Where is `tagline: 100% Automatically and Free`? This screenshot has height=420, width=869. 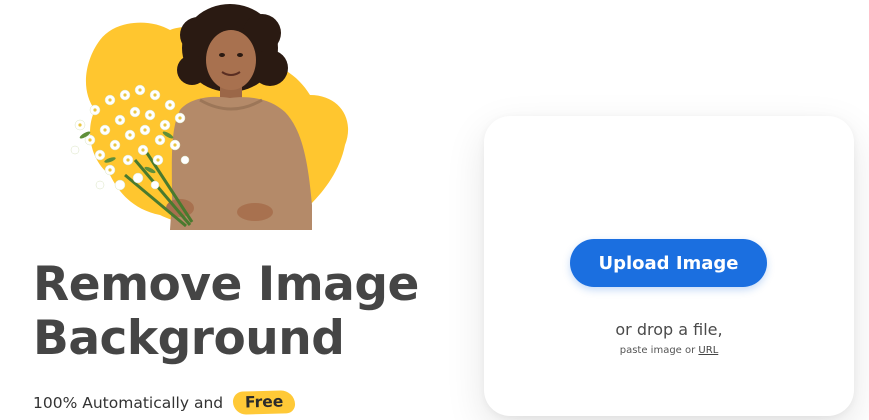 tagline: 100% Automatically and Free is located at coordinates (164, 402).